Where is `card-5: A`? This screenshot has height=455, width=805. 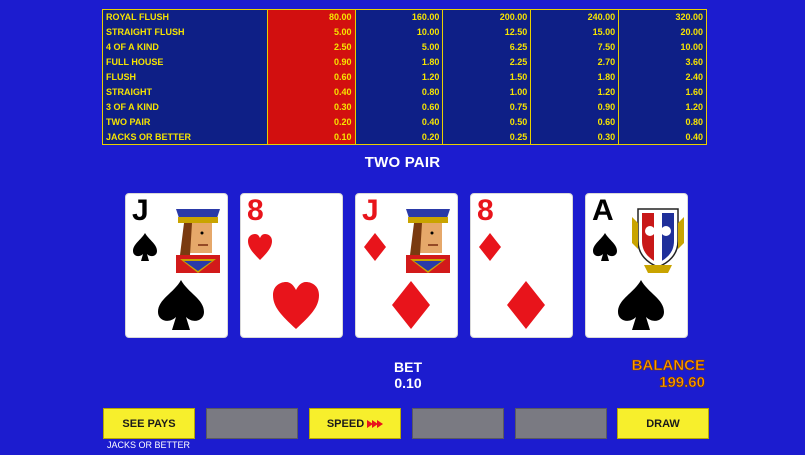
card-5: A is located at coordinates (636, 265).